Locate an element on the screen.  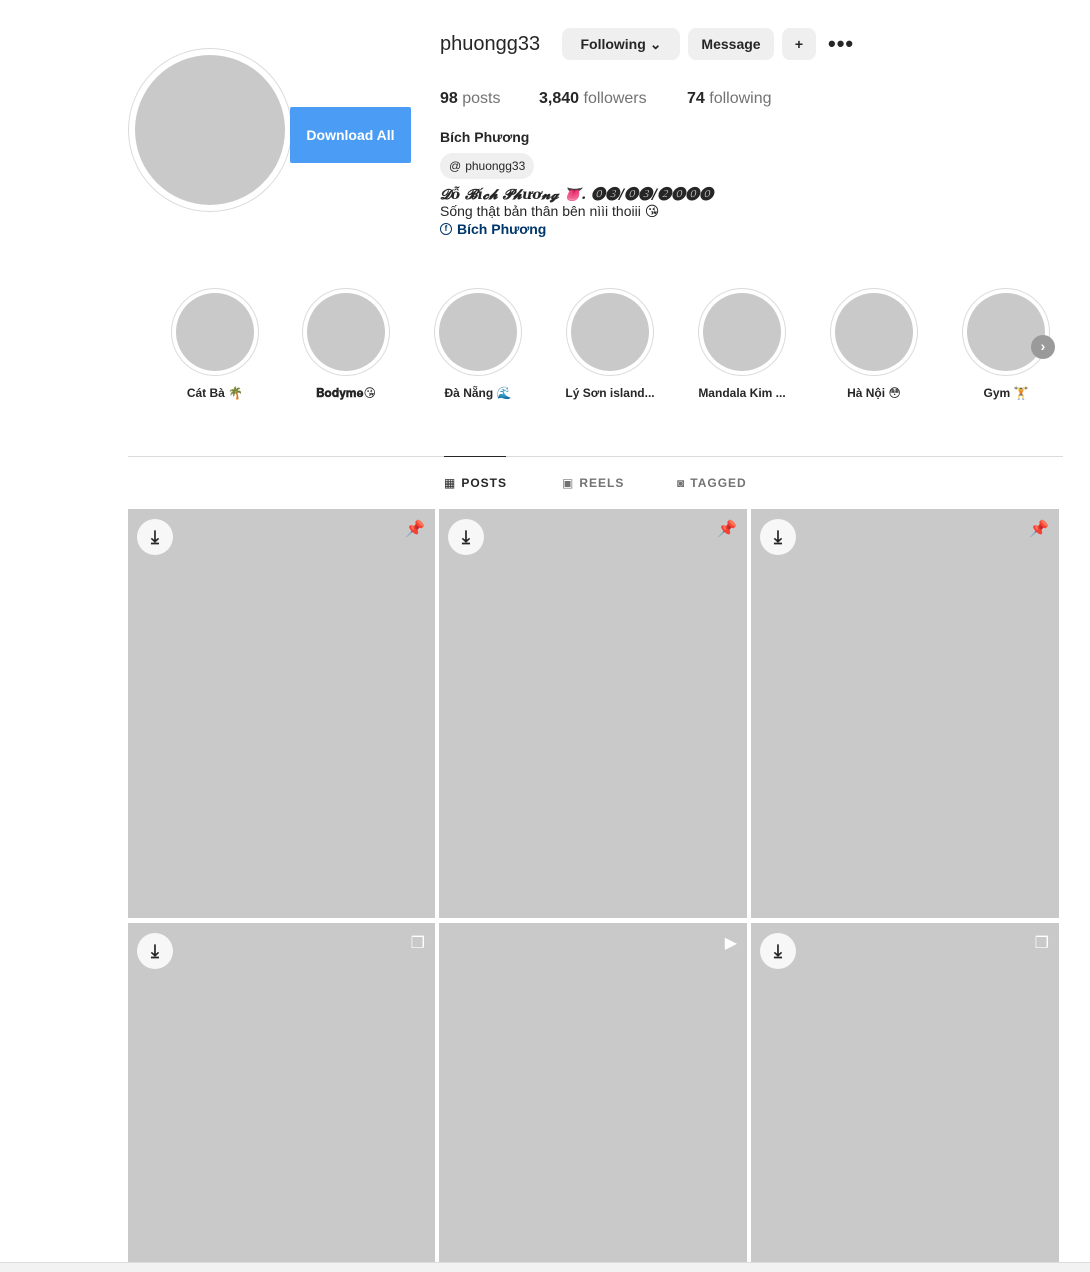
highlight-item: Cát Bà 🌴 is located at coordinates (215, 344).